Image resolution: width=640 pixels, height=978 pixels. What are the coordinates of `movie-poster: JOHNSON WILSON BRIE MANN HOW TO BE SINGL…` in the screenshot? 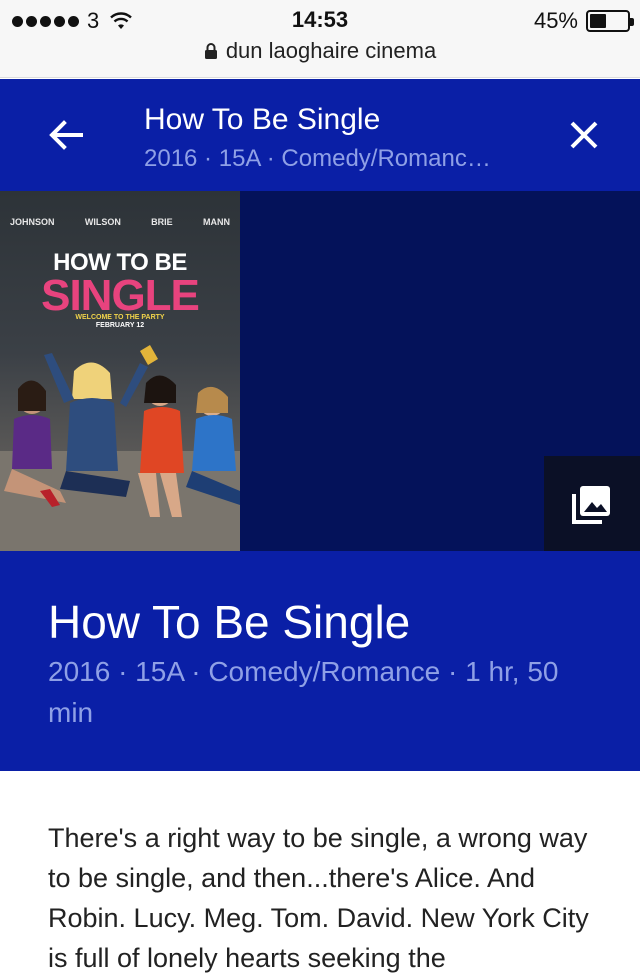 It's located at (120, 371).